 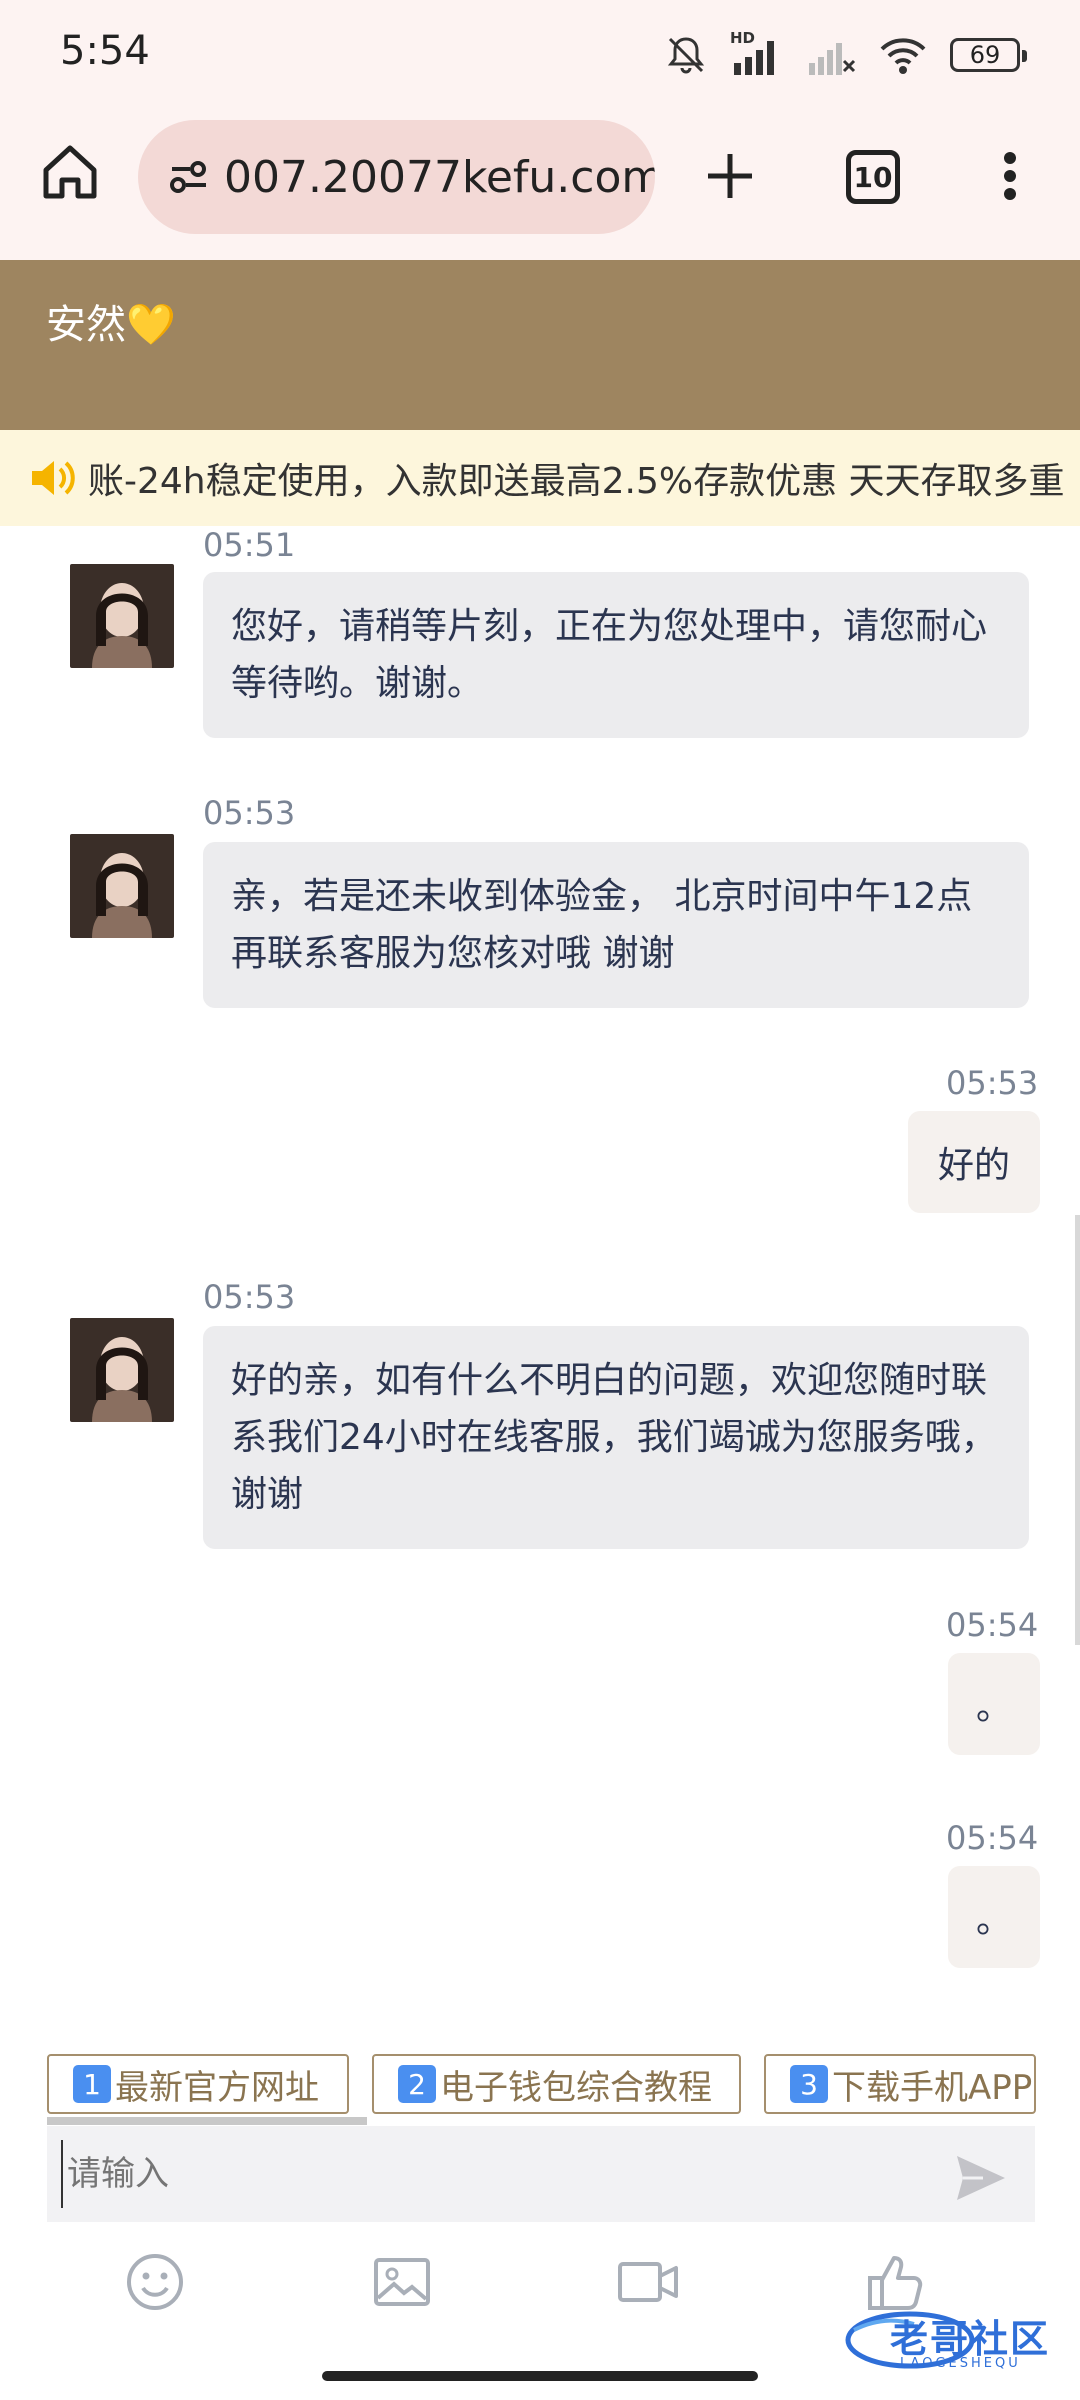 I want to click on chat-header: 安然💛, so click(x=540, y=345).